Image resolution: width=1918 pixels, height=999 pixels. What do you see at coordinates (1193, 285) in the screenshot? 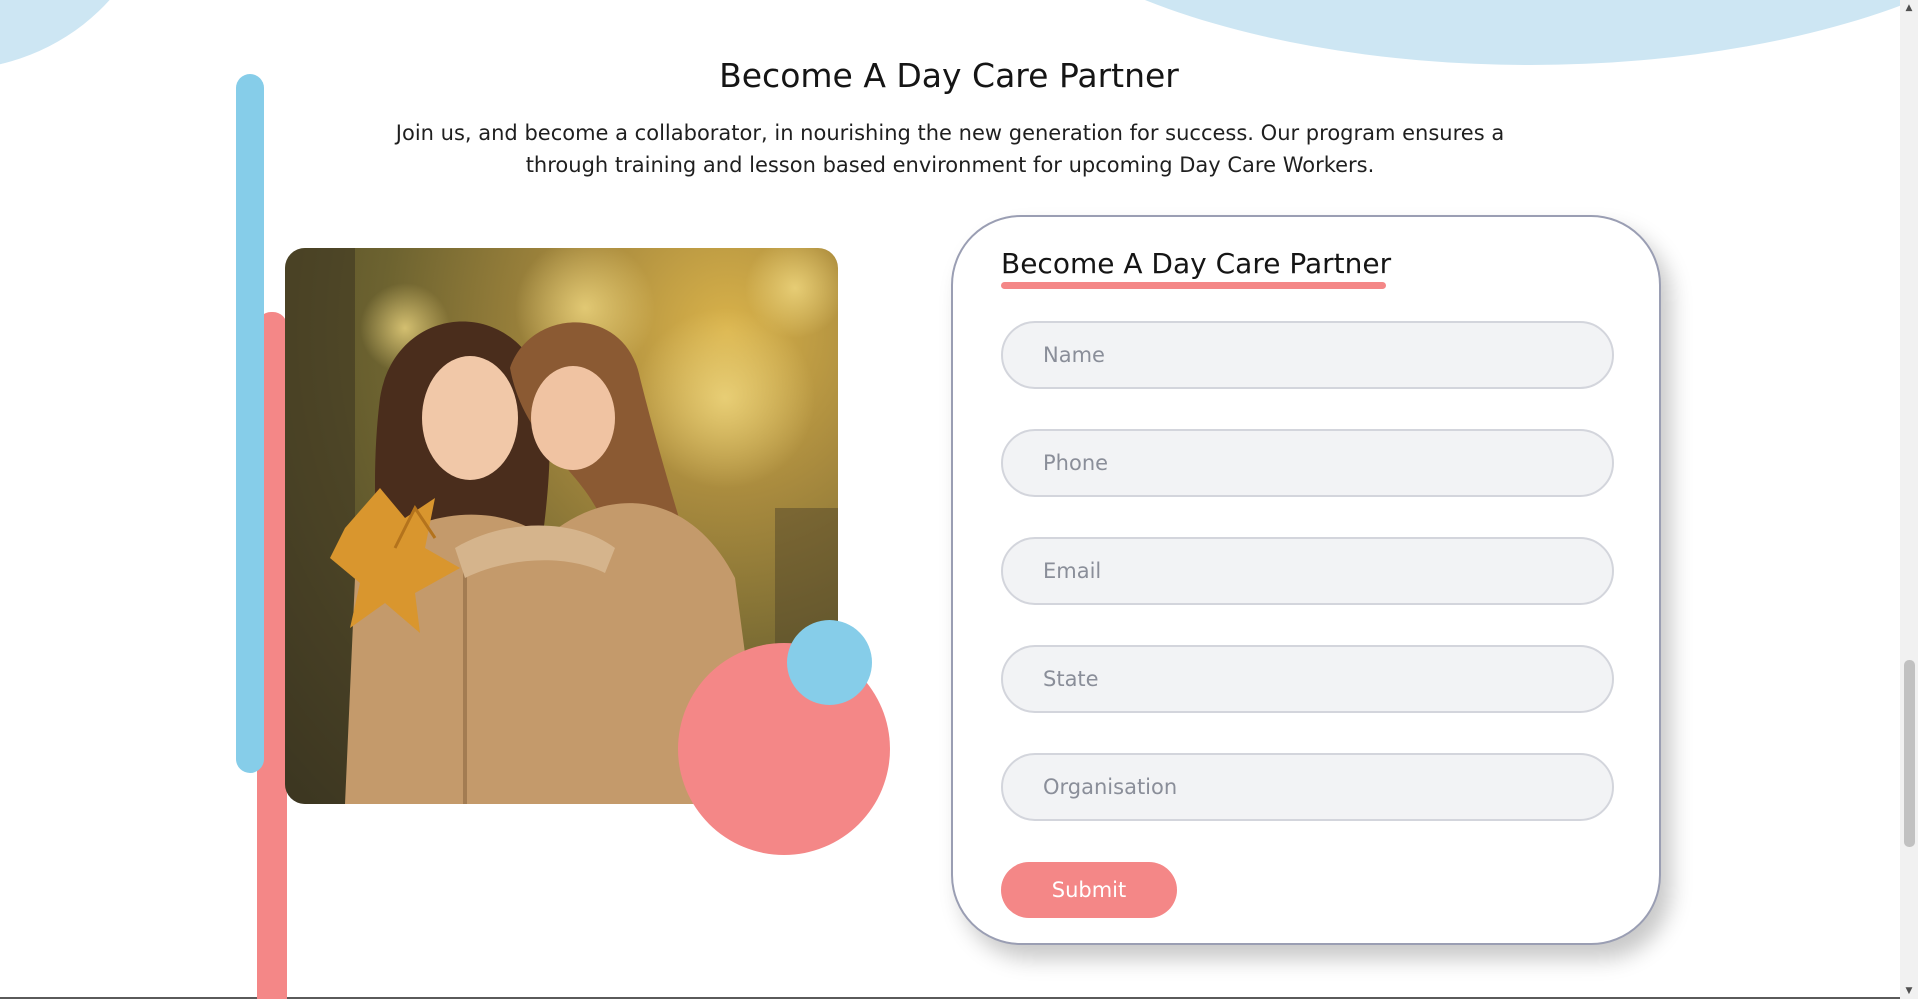
I see `form-title-underline` at bounding box center [1193, 285].